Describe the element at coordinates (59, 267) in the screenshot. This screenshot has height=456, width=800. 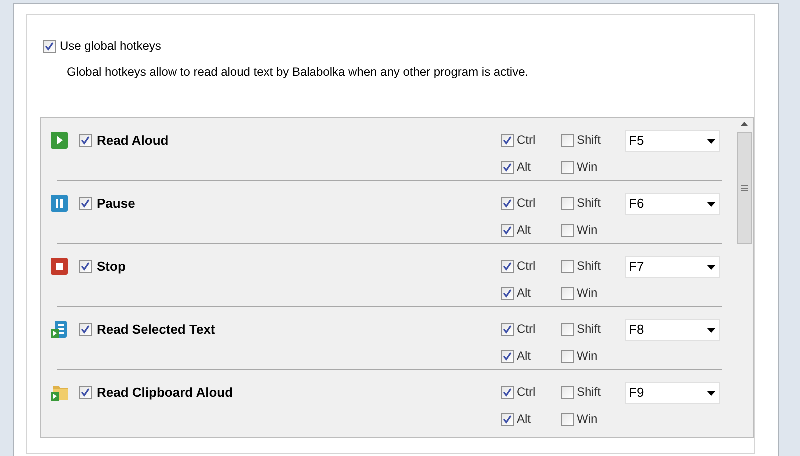
I see `stop-icon` at that location.